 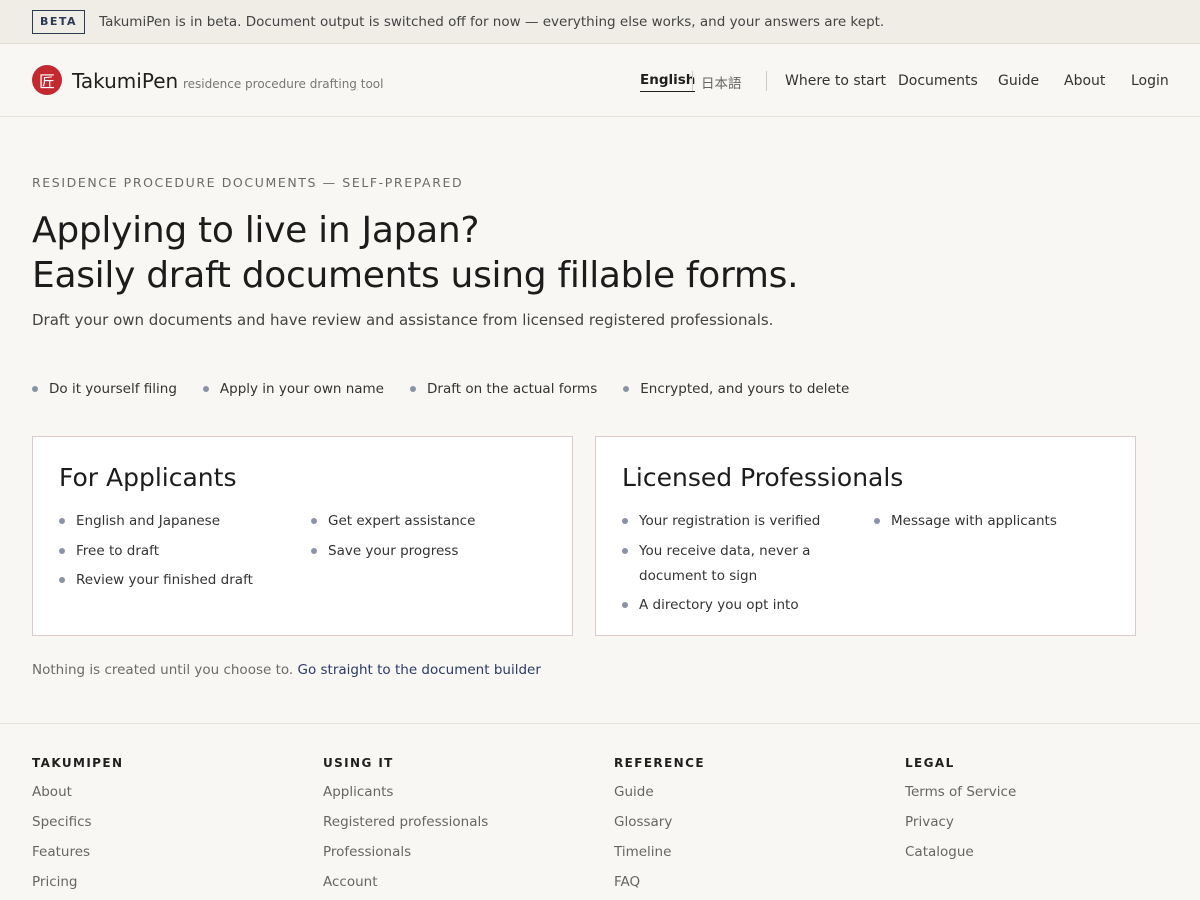 What do you see at coordinates (104, 389) in the screenshot?
I see `feature-item: Do it yourself filing` at bounding box center [104, 389].